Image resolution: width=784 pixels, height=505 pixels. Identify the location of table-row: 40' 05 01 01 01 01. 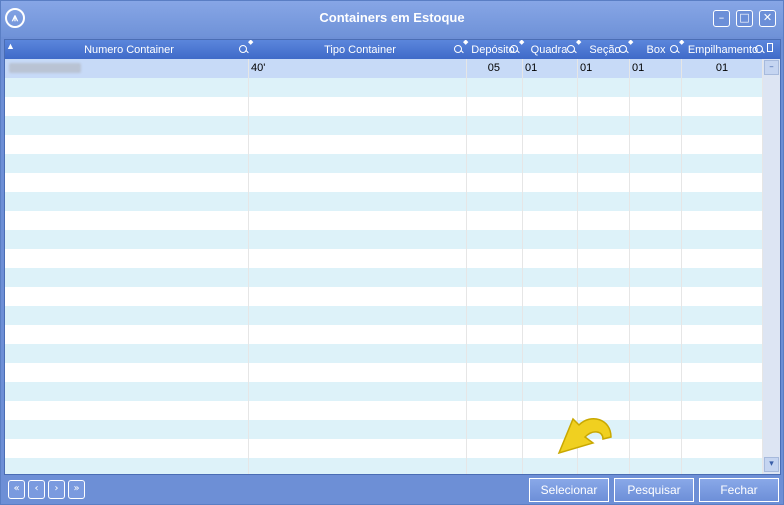
(384, 68).